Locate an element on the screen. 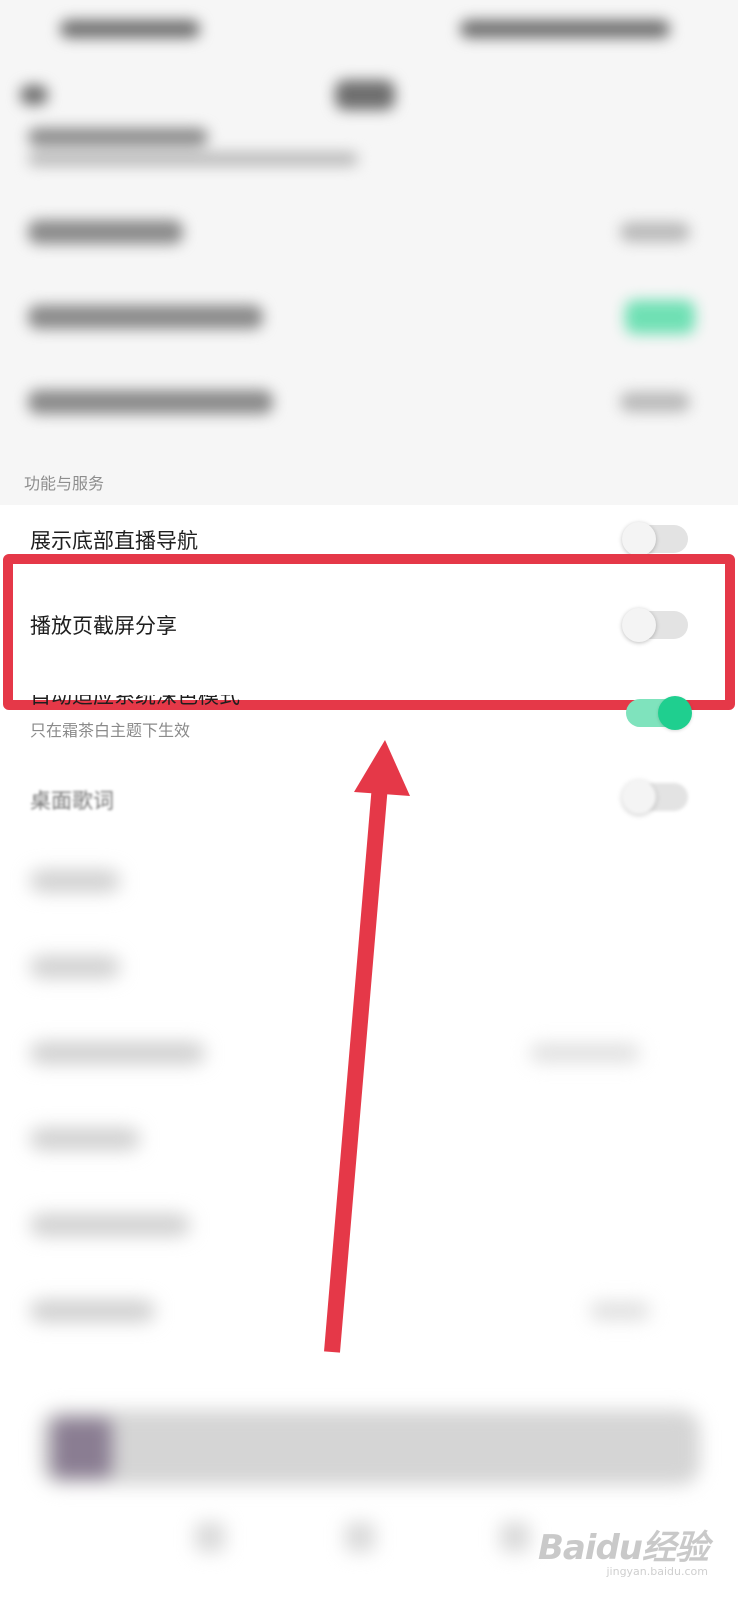 The height and width of the screenshot is (1600, 738). setting-row-dark-mode: 自动适应系统深色模式 只在霜茶白主题下生效 is located at coordinates (369, 725).